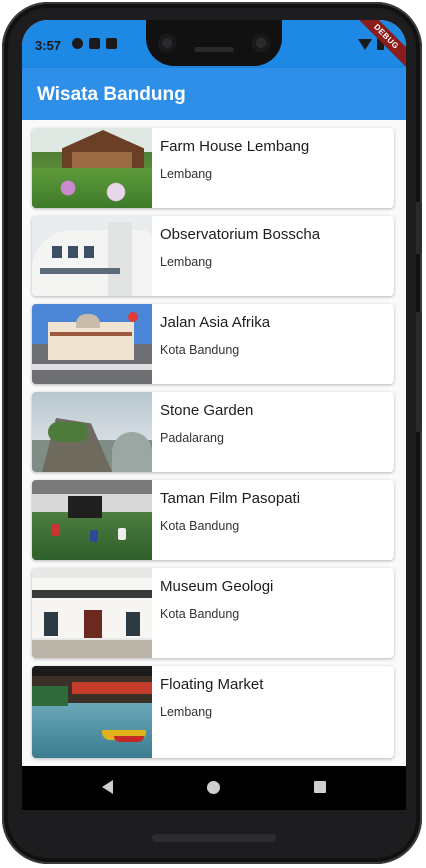  Describe the element at coordinates (214, 49) in the screenshot. I see `earpiece` at that location.